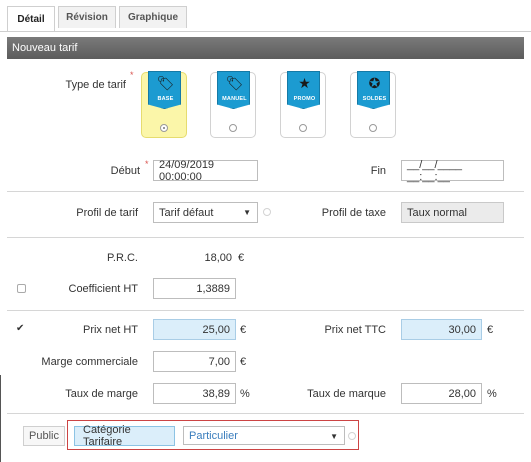  What do you see at coordinates (265, 31) in the screenshot?
I see `tab-divider` at bounding box center [265, 31].